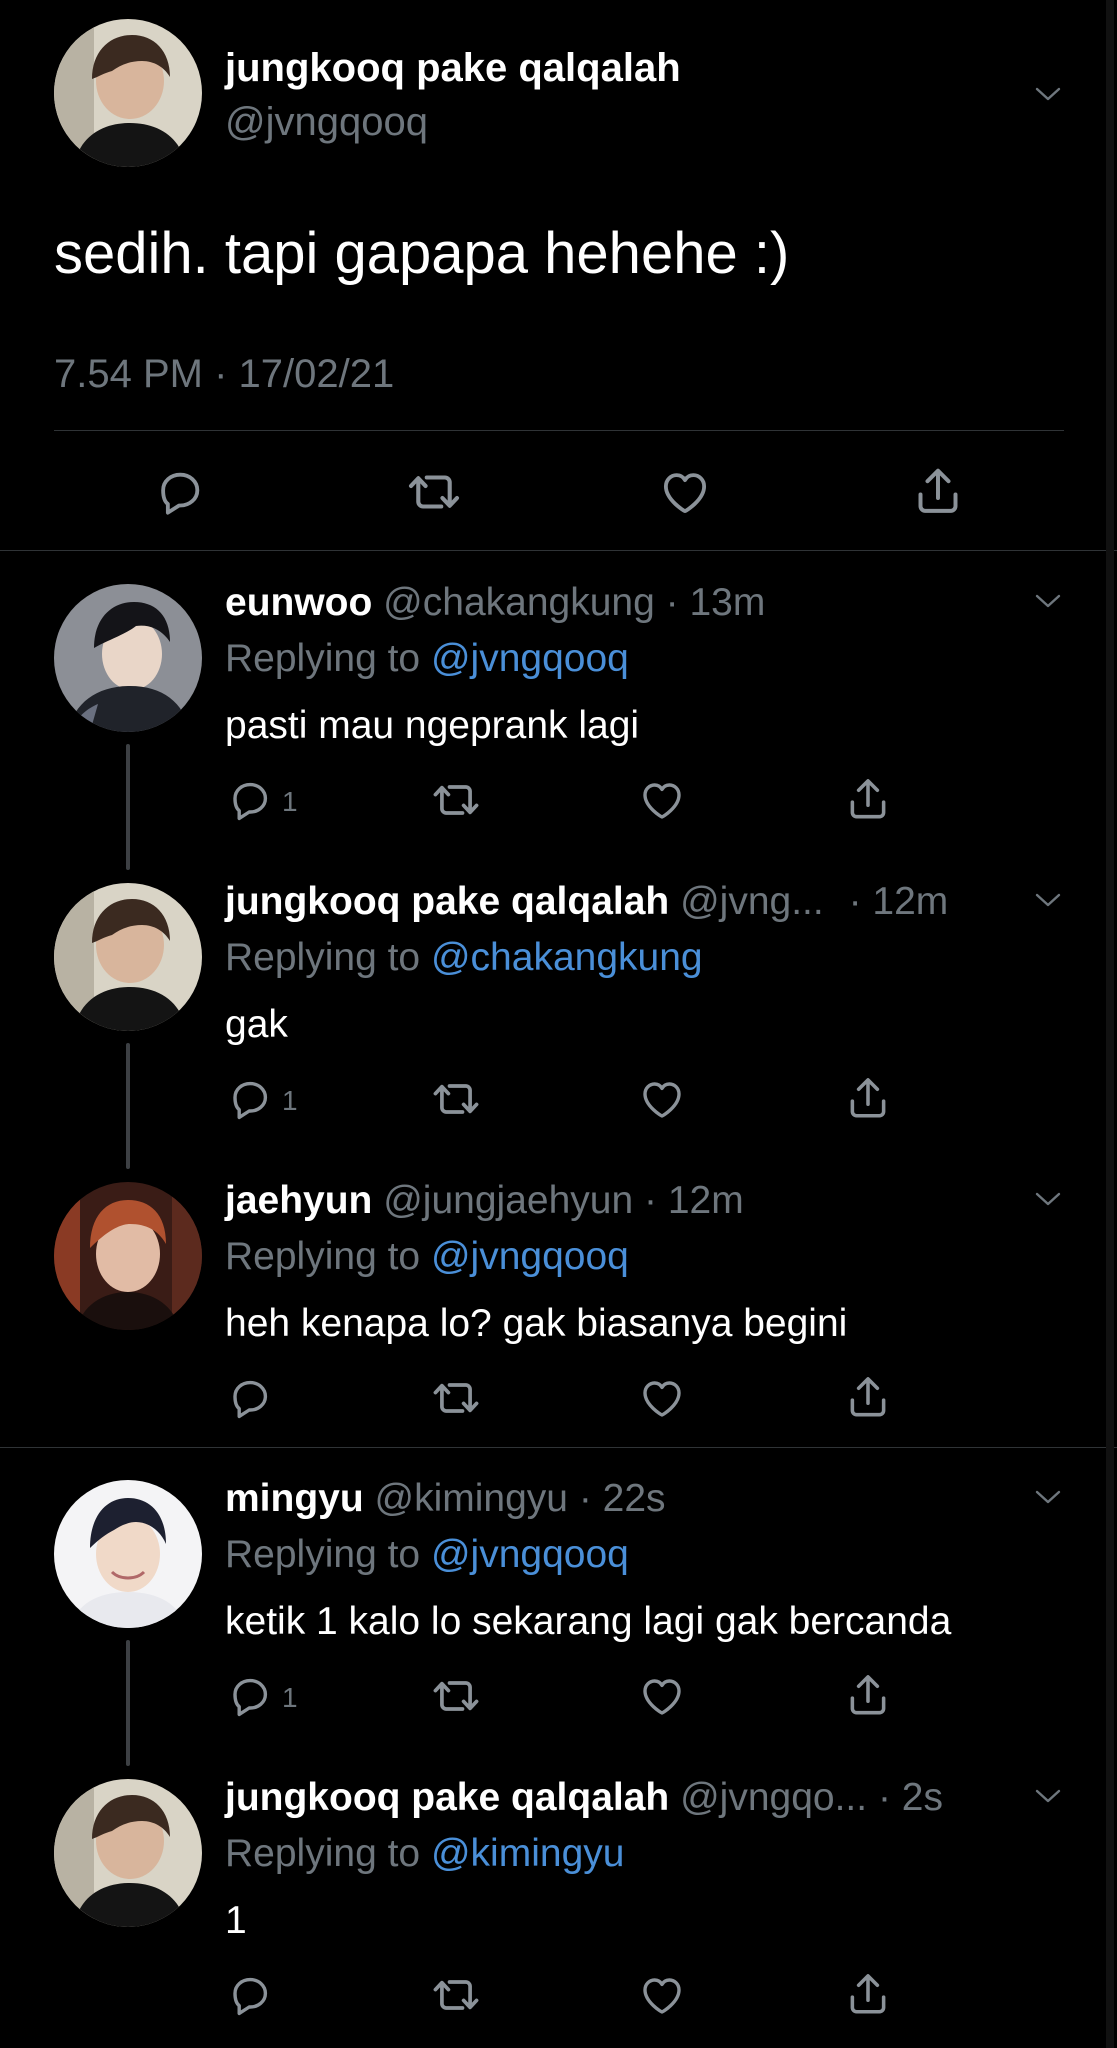 The width and height of the screenshot is (1117, 2048). What do you see at coordinates (422, 253) in the screenshot?
I see `tweet-text: sedih. tapi gapapa hehehe :)` at bounding box center [422, 253].